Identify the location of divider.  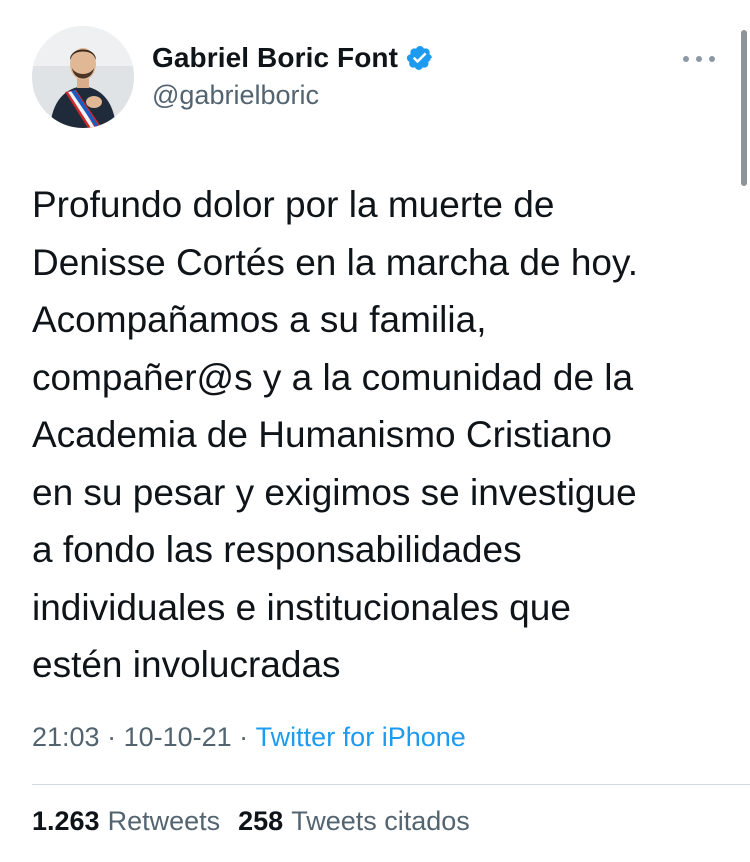
(391, 784).